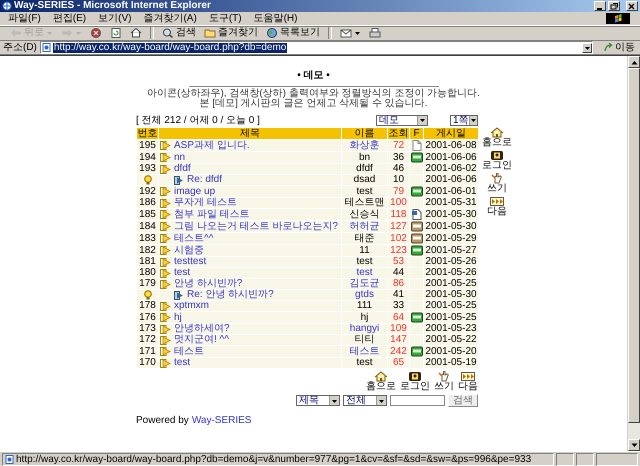  What do you see at coordinates (201, 340) in the screenshot?
I see `post-title-link: 멋지군여! ^^` at bounding box center [201, 340].